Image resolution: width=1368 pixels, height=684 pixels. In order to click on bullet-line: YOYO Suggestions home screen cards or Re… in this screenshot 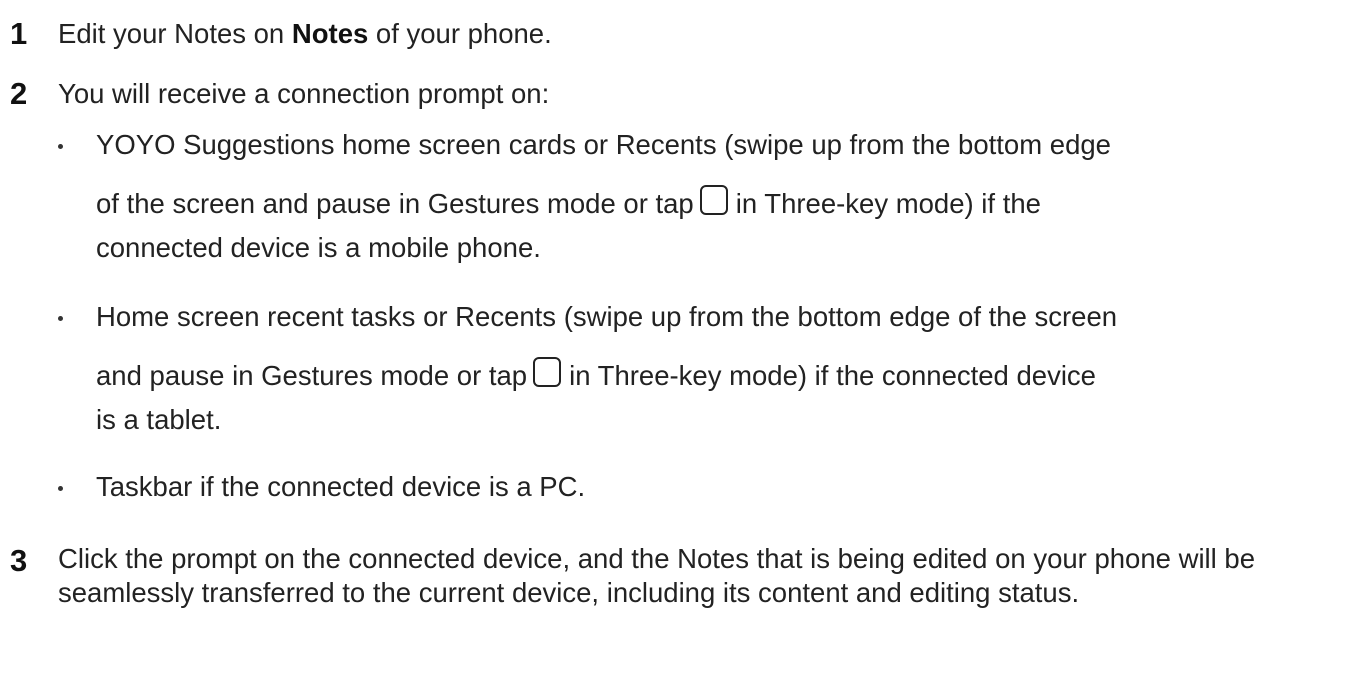, I will do `click(603, 144)`.